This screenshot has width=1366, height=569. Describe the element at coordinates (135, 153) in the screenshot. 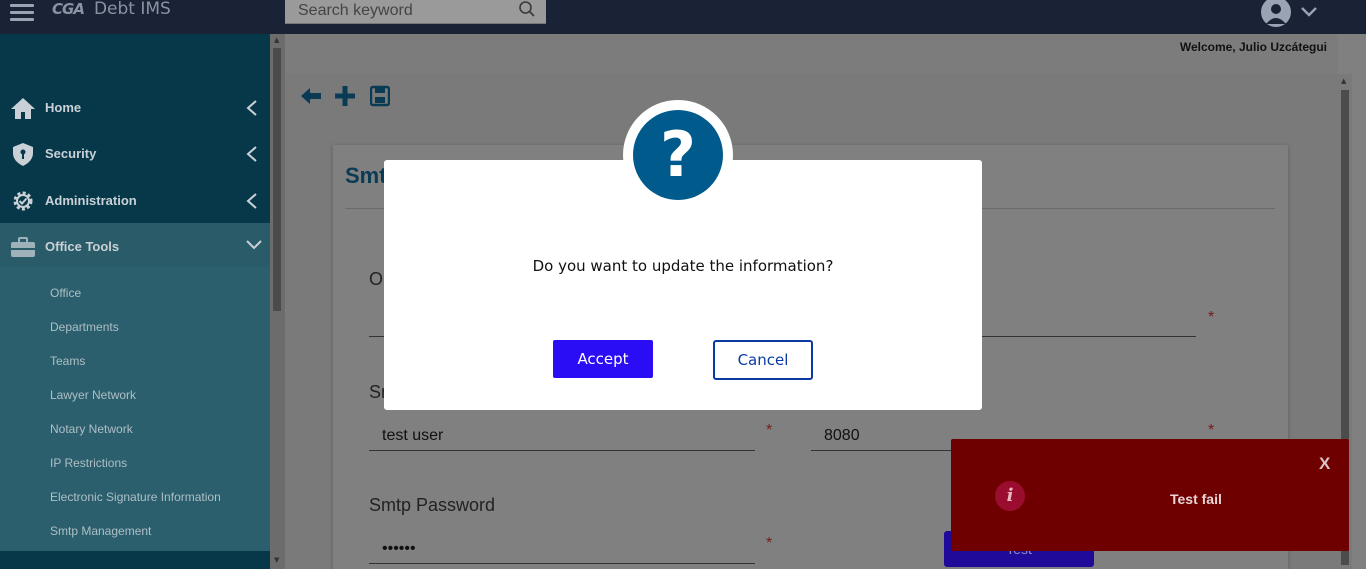

I see `sidebar-item-security: Security` at that location.